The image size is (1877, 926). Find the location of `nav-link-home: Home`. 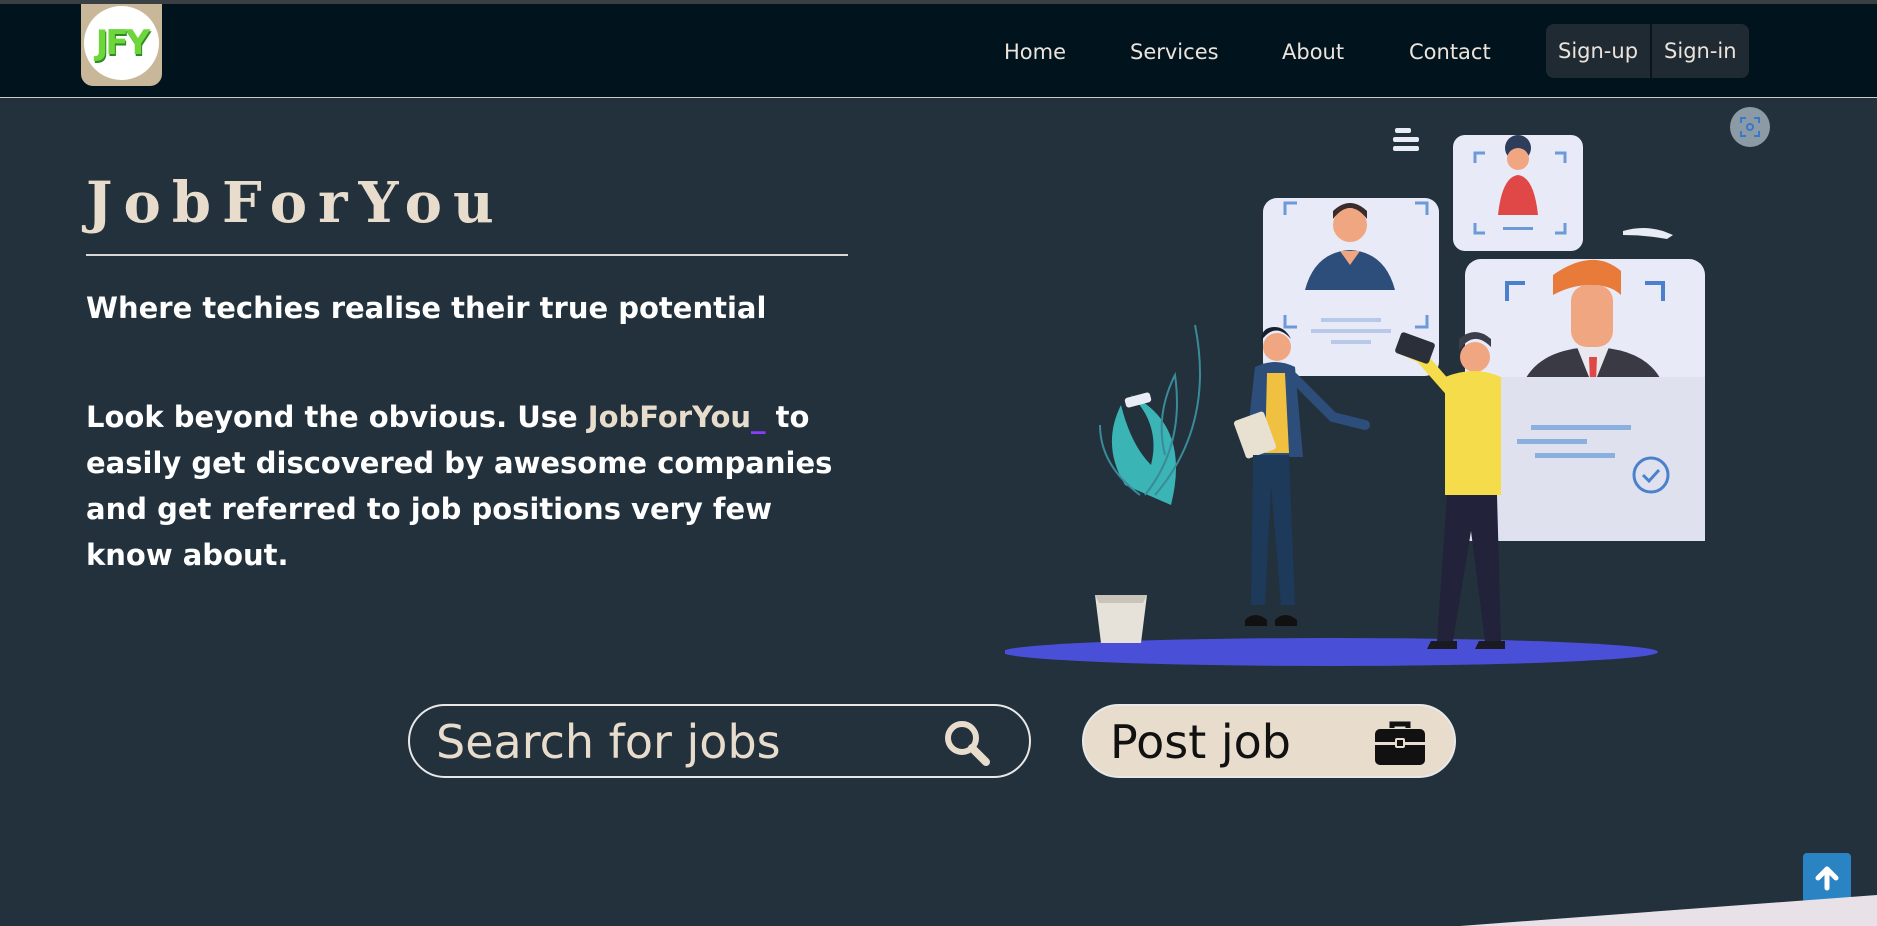

nav-link-home: Home is located at coordinates (1035, 52).